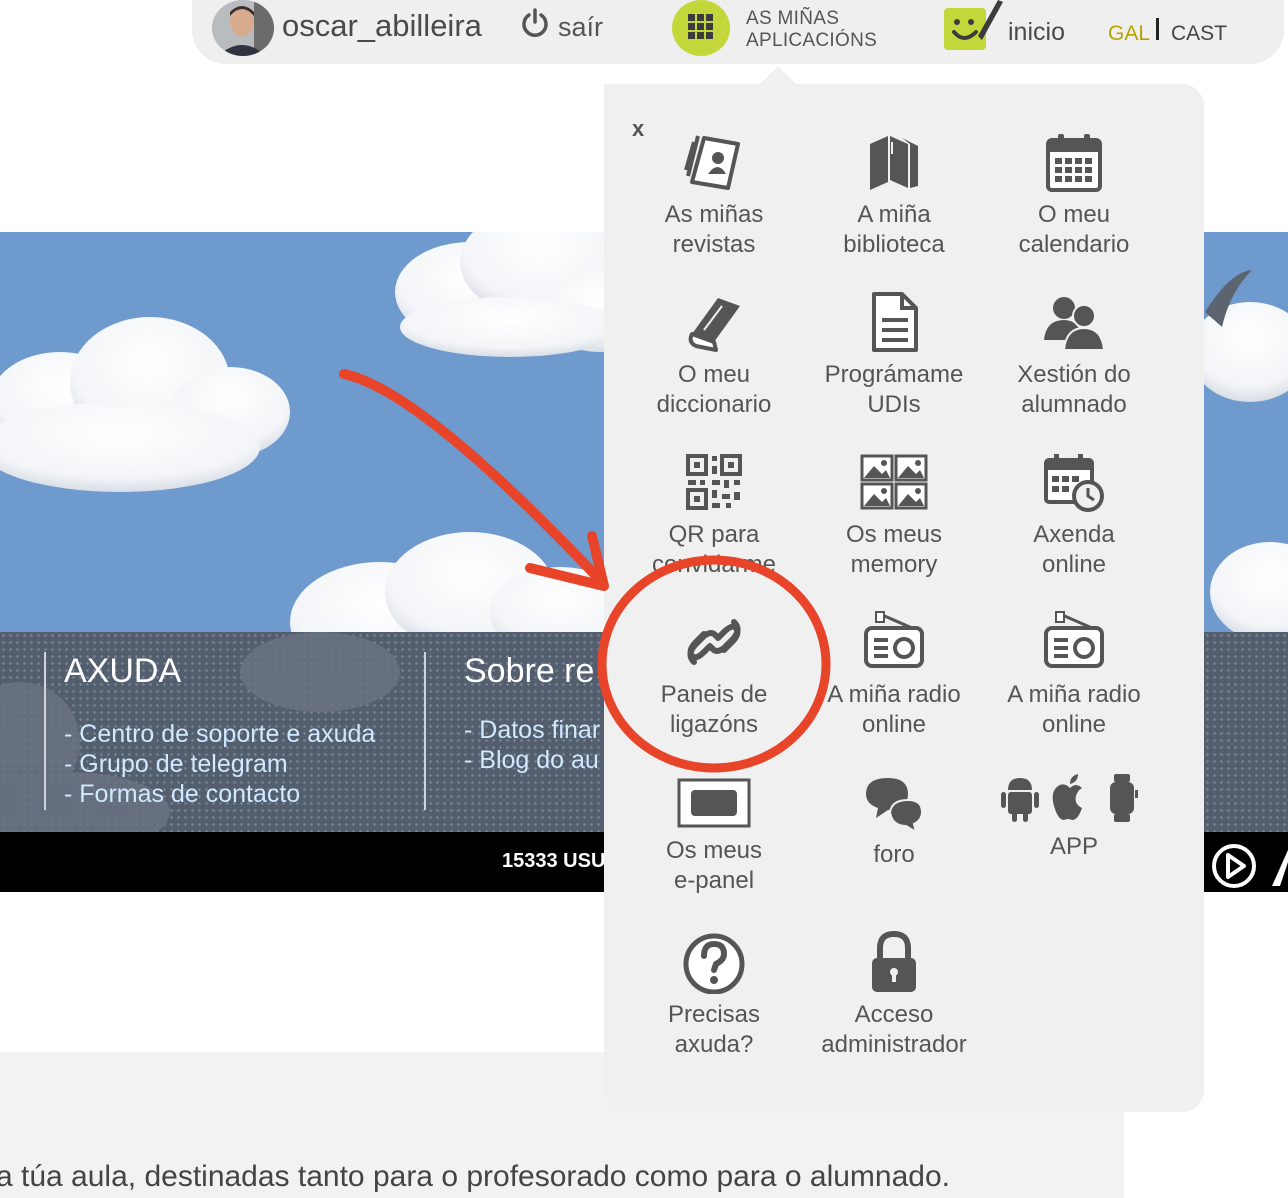 The width and height of the screenshot is (1288, 1198). I want to click on username: oscar_abilleira, so click(382, 26).